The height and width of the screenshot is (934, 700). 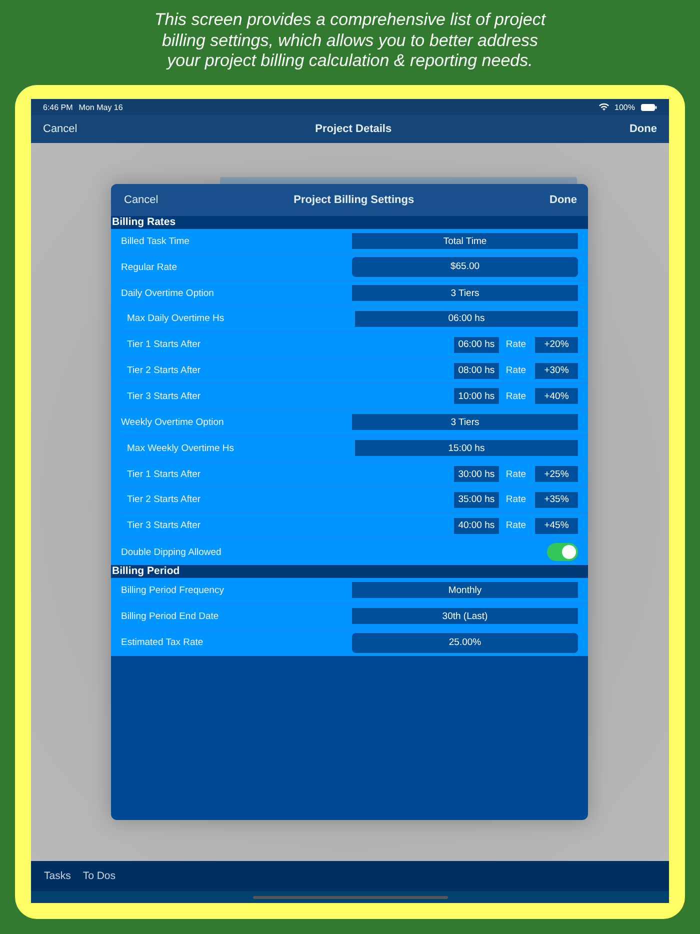 I want to click on toolbar-button: To Dos, so click(x=99, y=876).